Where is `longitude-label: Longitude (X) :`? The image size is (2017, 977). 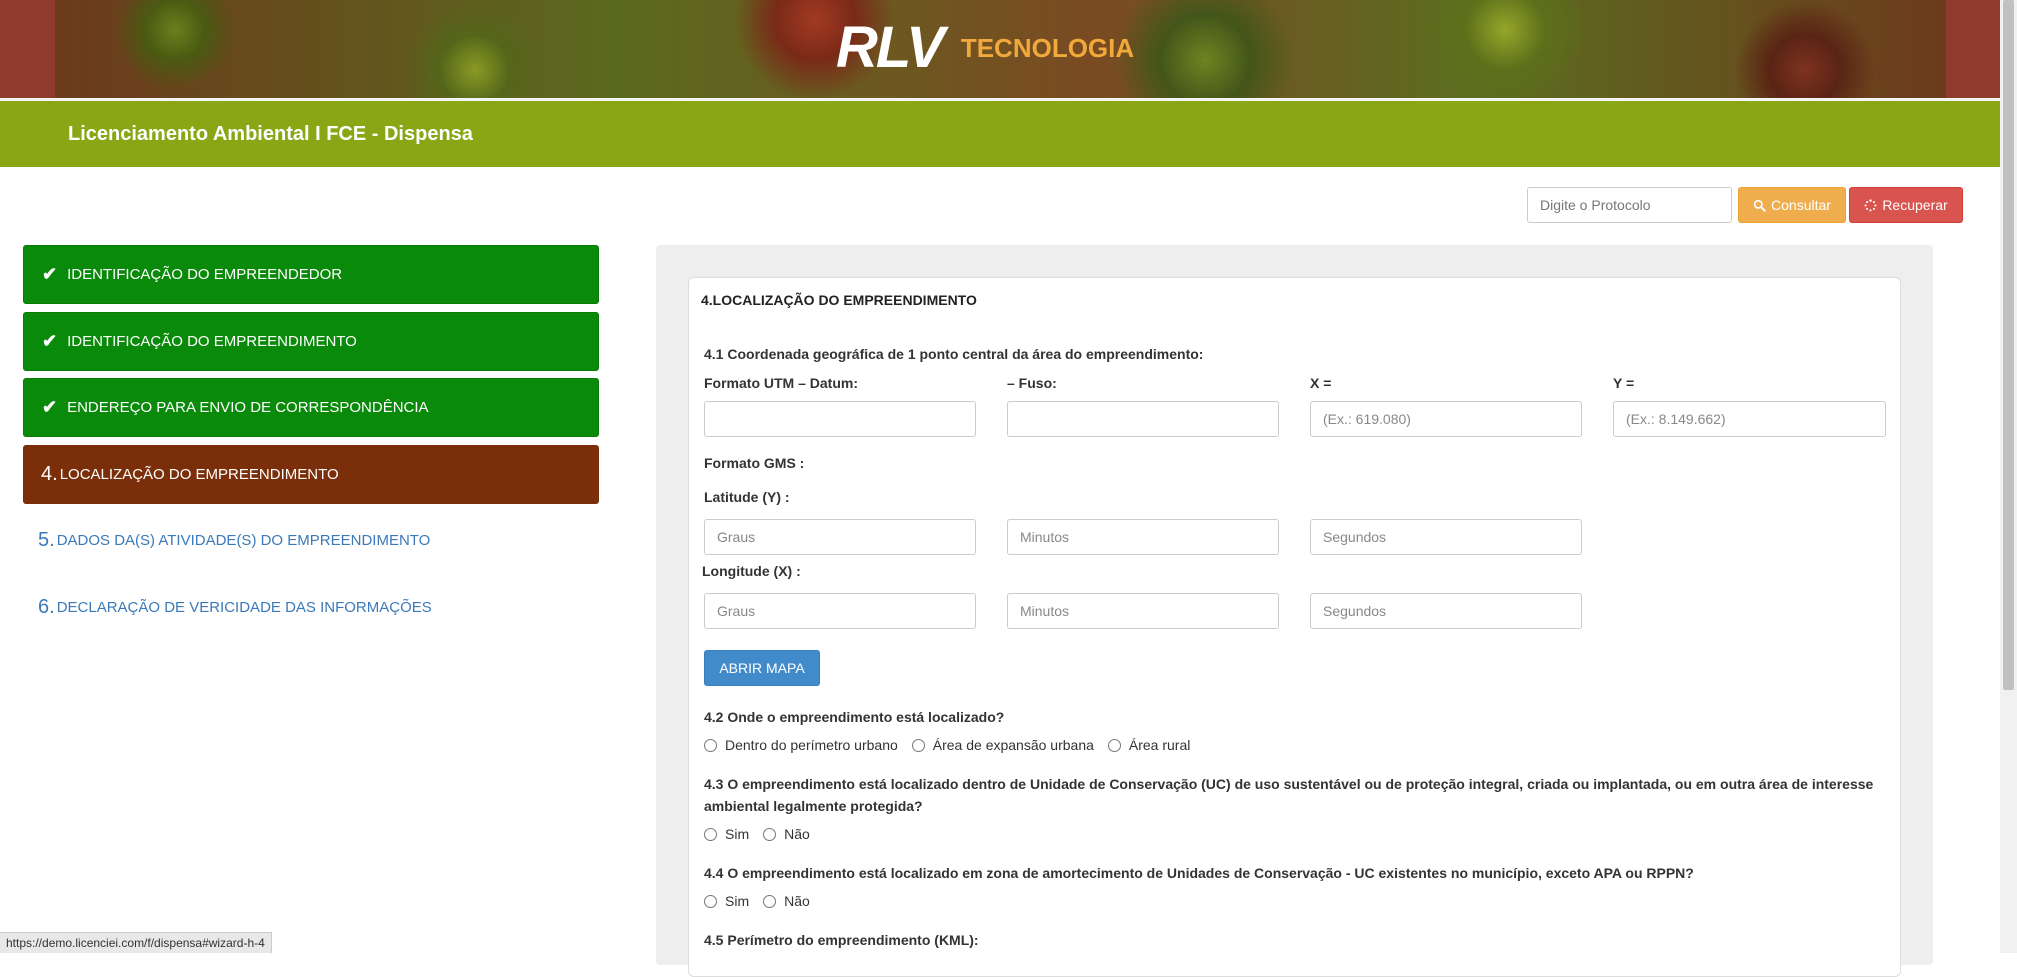 longitude-label: Longitude (X) : is located at coordinates (751, 571).